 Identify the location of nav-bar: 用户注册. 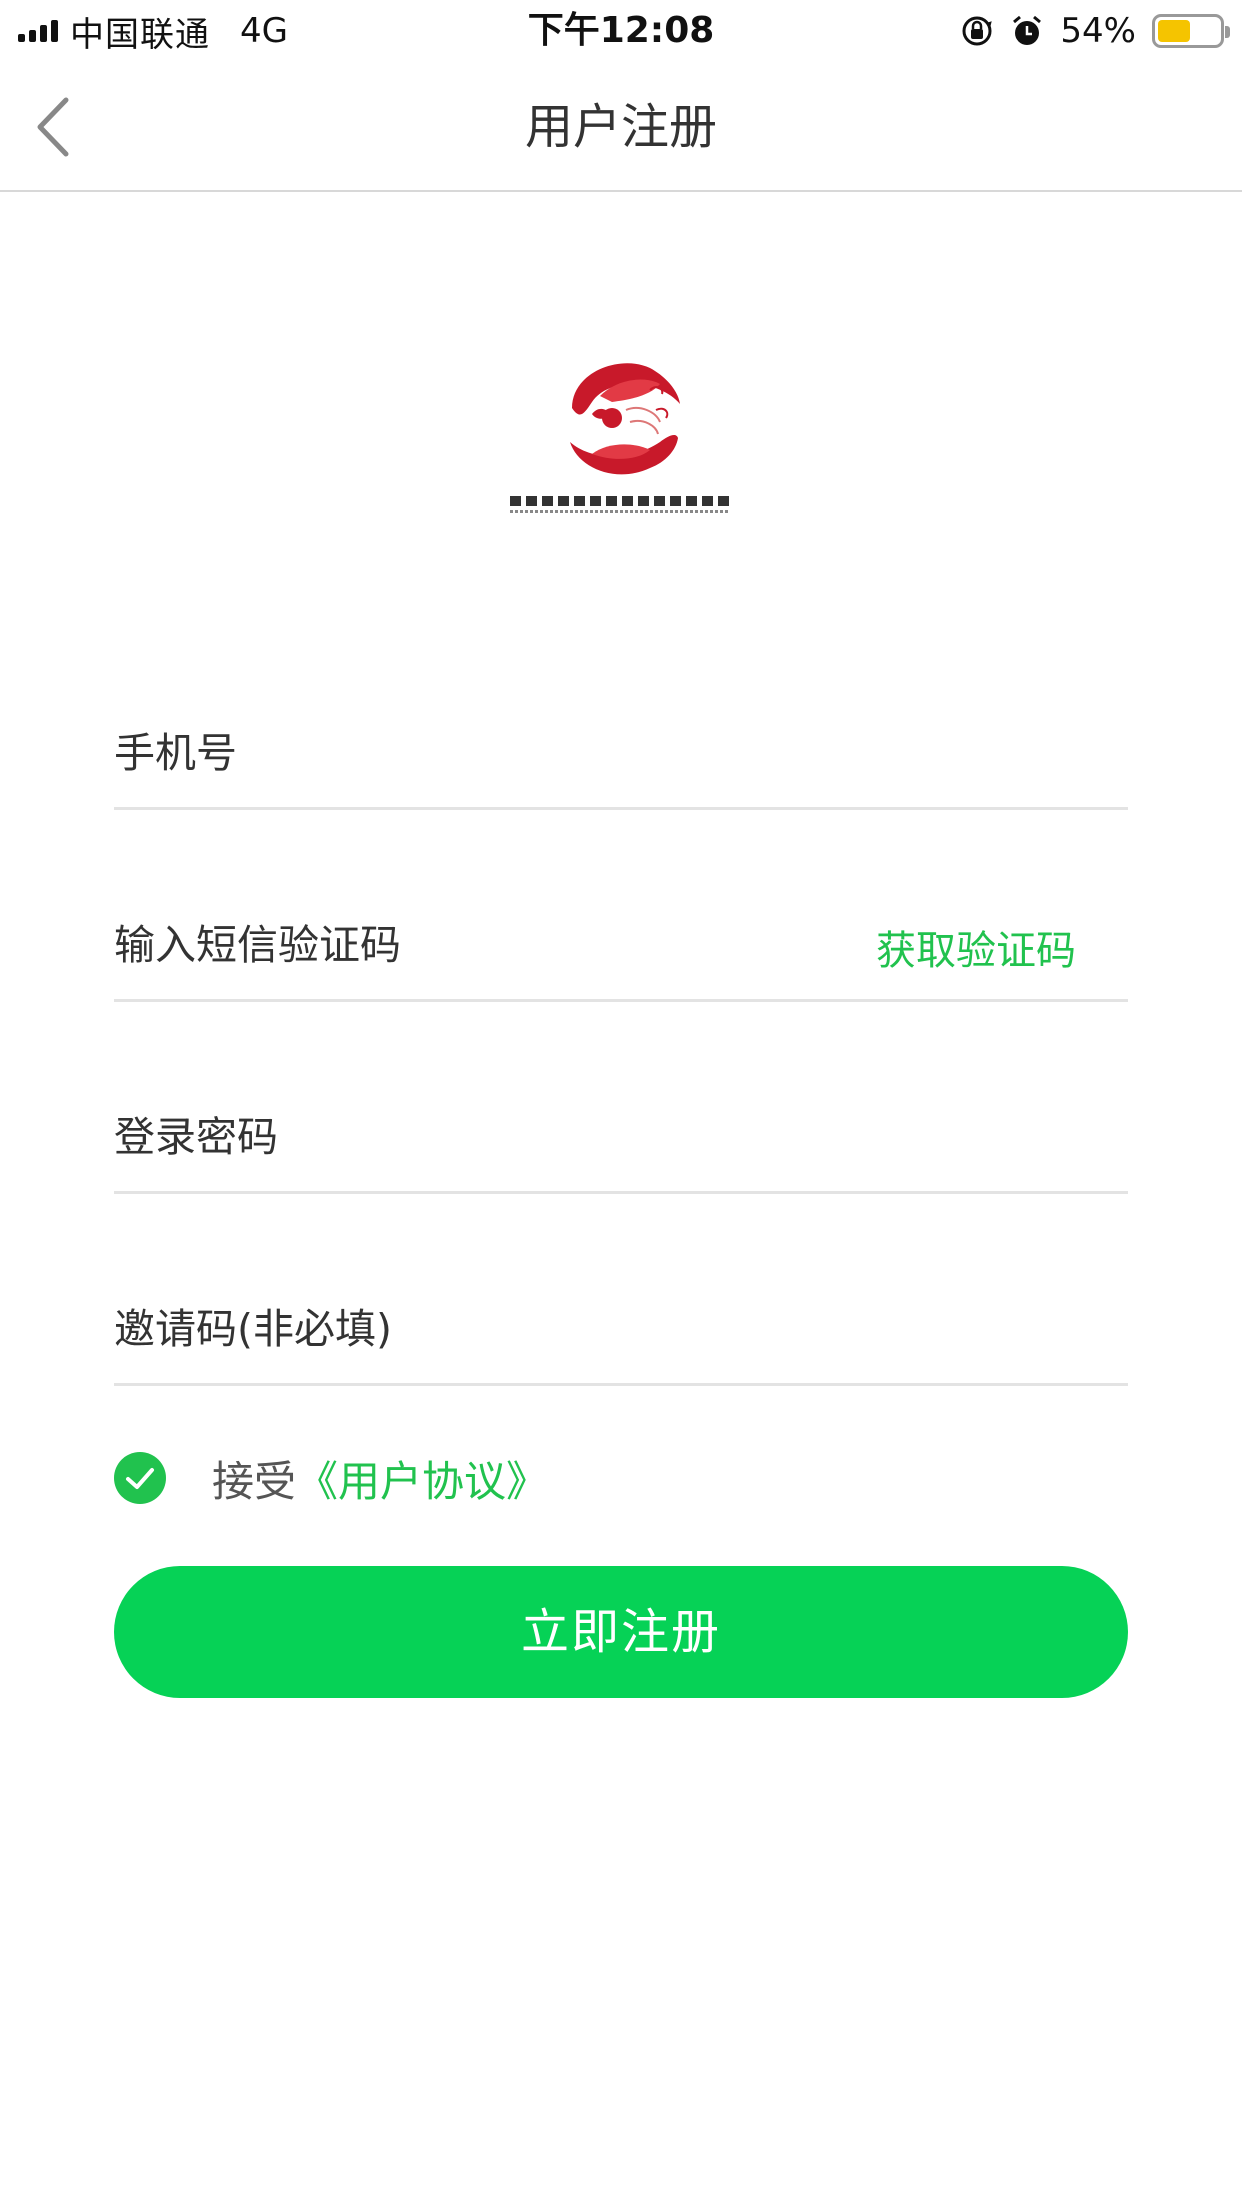
(621, 127).